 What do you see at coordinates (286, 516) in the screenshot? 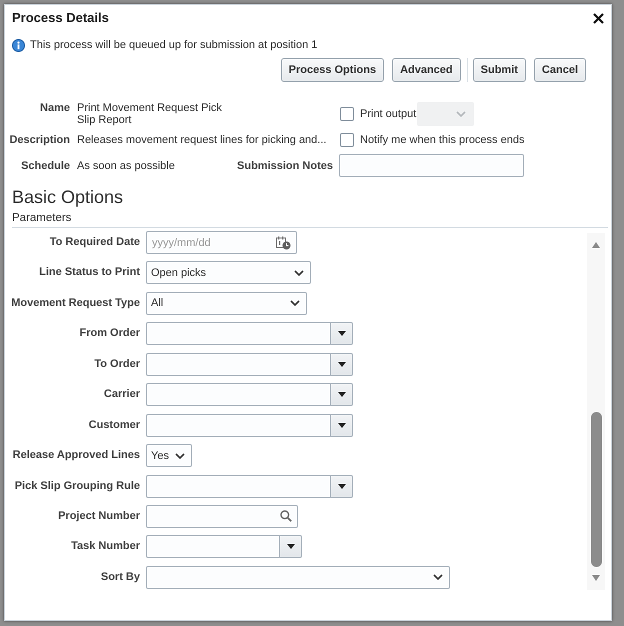
I see `search-icon` at bounding box center [286, 516].